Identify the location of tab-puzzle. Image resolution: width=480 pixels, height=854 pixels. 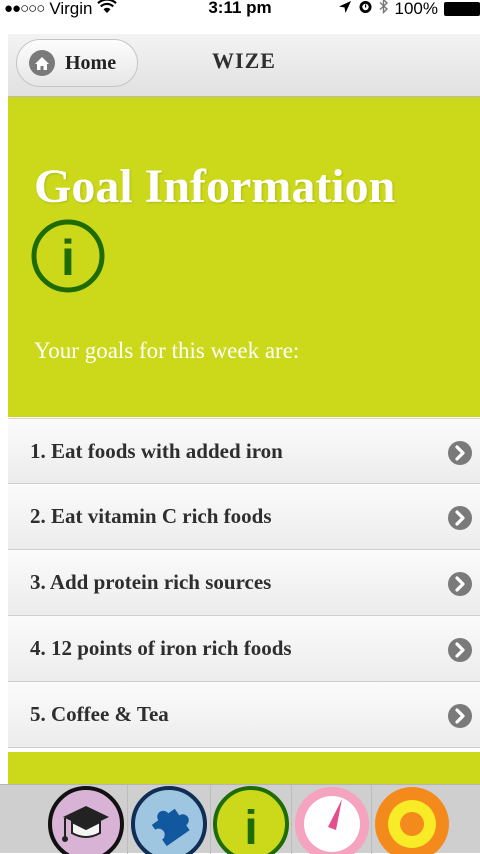
(169, 819).